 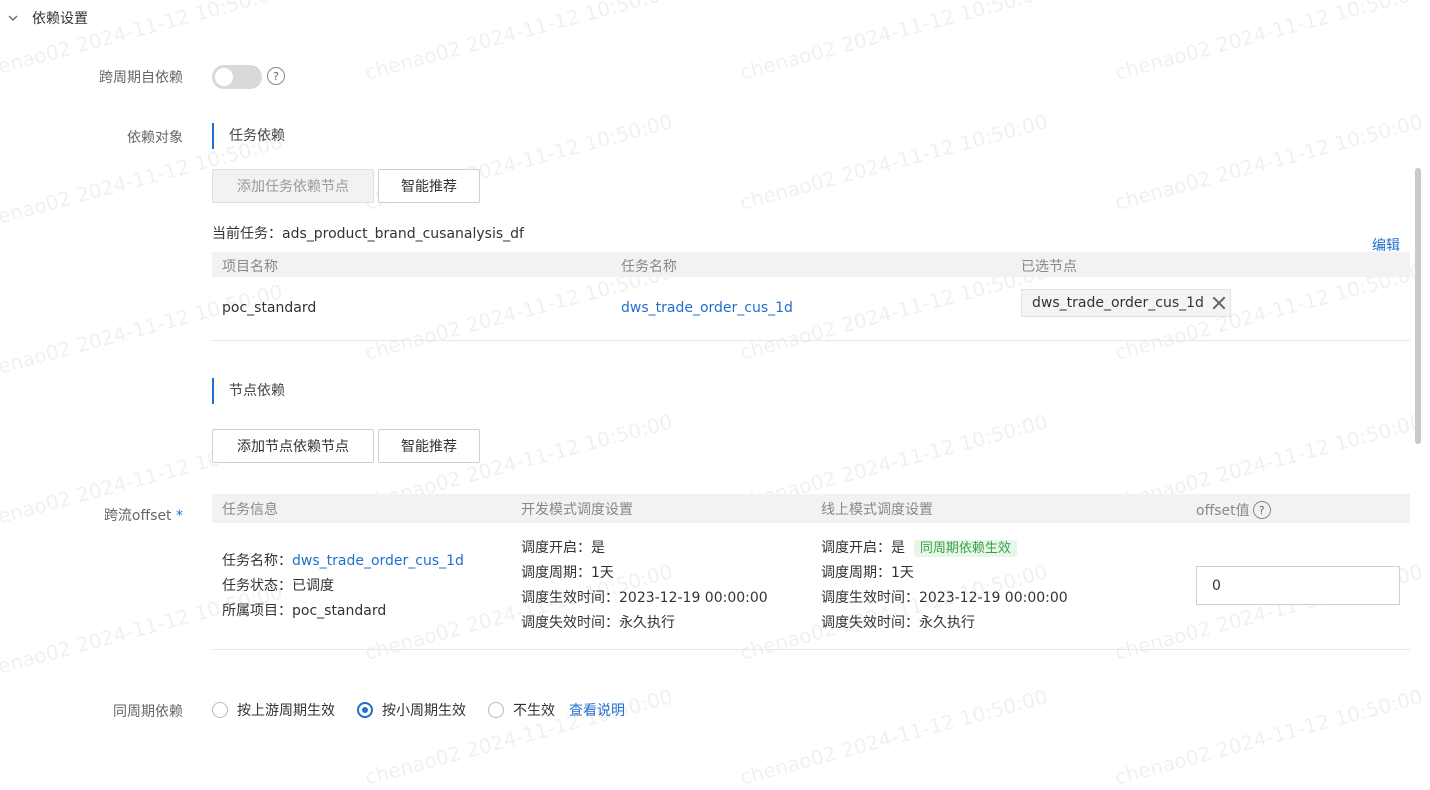 What do you see at coordinates (250, 510) in the screenshot?
I see `column-header: 任务信息` at bounding box center [250, 510].